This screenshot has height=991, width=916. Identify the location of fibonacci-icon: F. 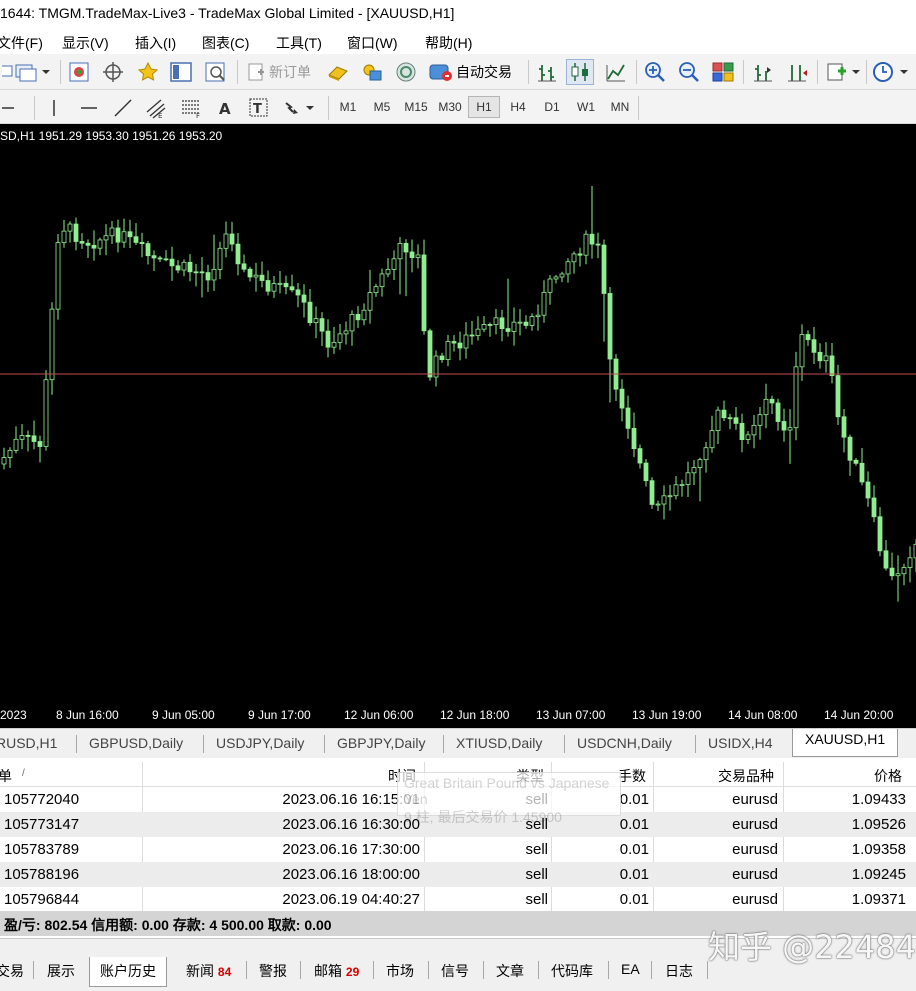
(192, 108).